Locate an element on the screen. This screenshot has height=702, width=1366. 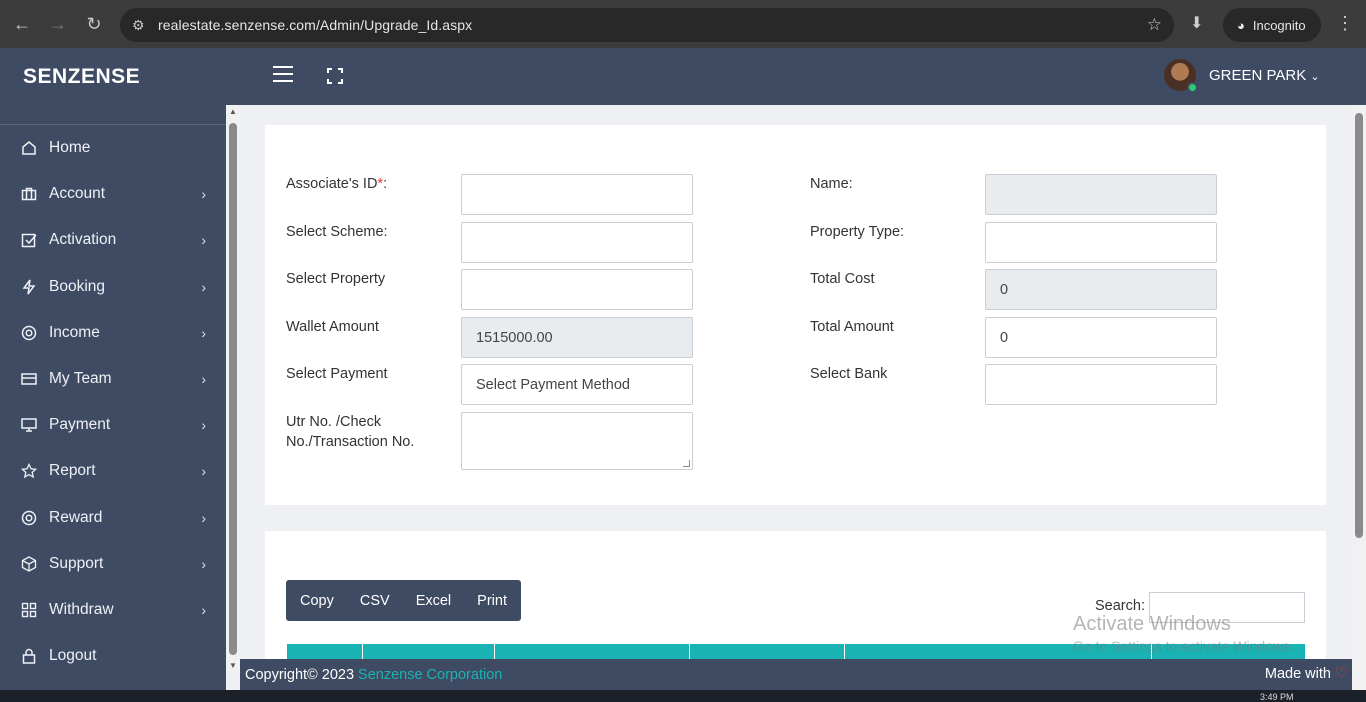
sidebar-item-label: Booking is located at coordinates (77, 286).